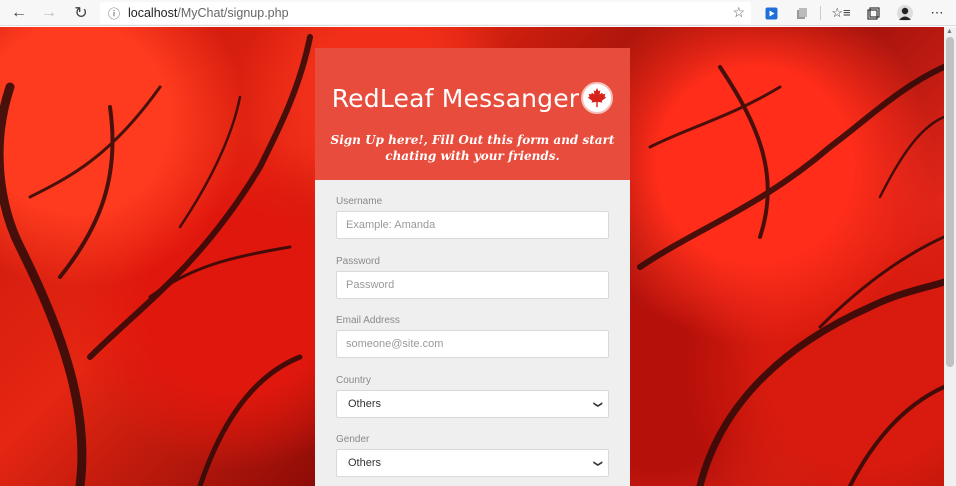 The height and width of the screenshot is (486, 956). I want to click on title-row: RedLeaf Messanger, so click(472, 98).